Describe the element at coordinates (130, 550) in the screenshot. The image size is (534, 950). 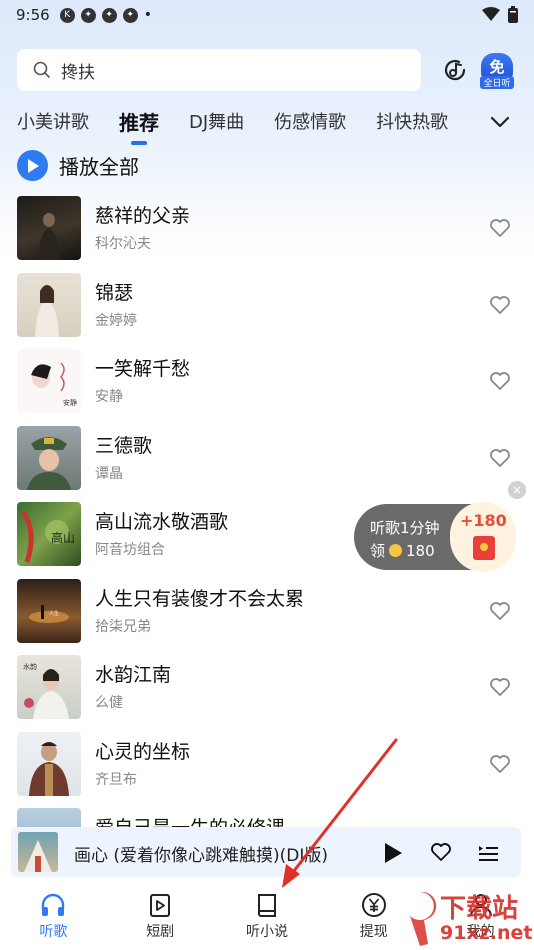
I see `song-artist: 阿音坊组合` at that location.